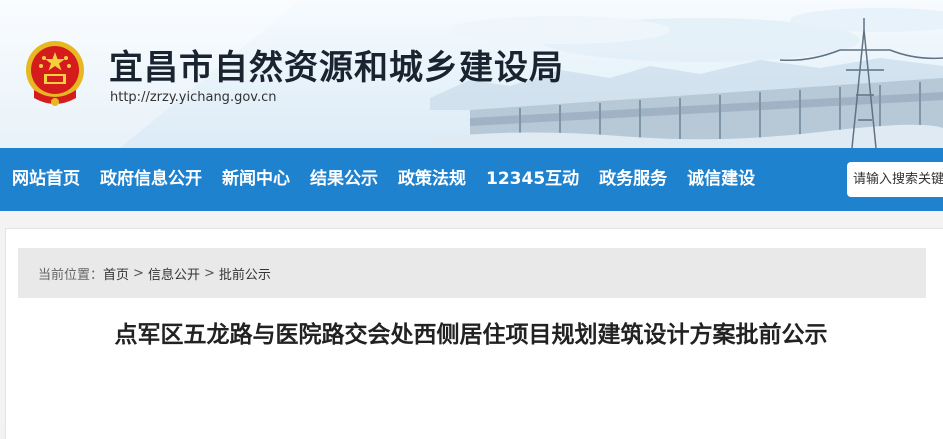  What do you see at coordinates (336, 68) in the screenshot?
I see `site-title: 宜昌市自然资源和城乡建设局` at bounding box center [336, 68].